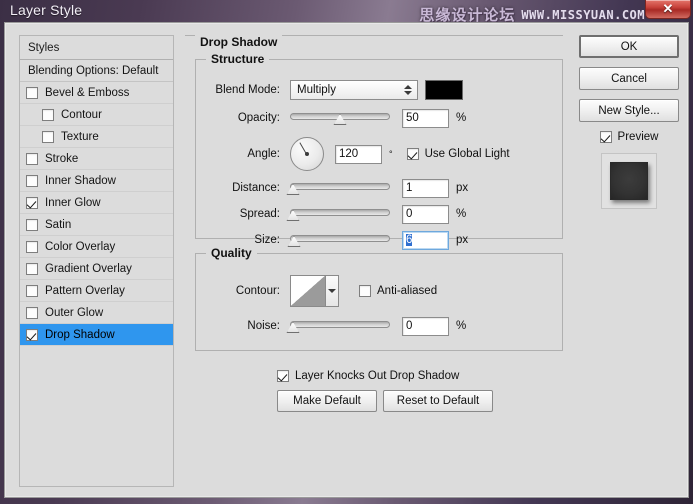 The image size is (693, 504). What do you see at coordinates (62, 158) in the screenshot?
I see `sidebar-item-label: Stroke` at bounding box center [62, 158].